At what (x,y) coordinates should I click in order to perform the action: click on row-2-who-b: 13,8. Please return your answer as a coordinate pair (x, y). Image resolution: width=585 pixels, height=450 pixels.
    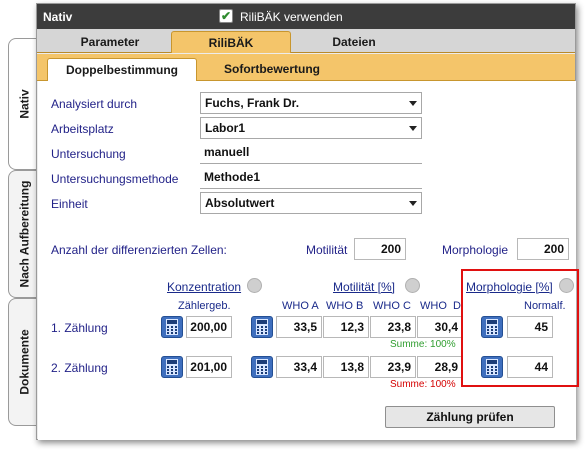
    Looking at the image, I should click on (346, 367).